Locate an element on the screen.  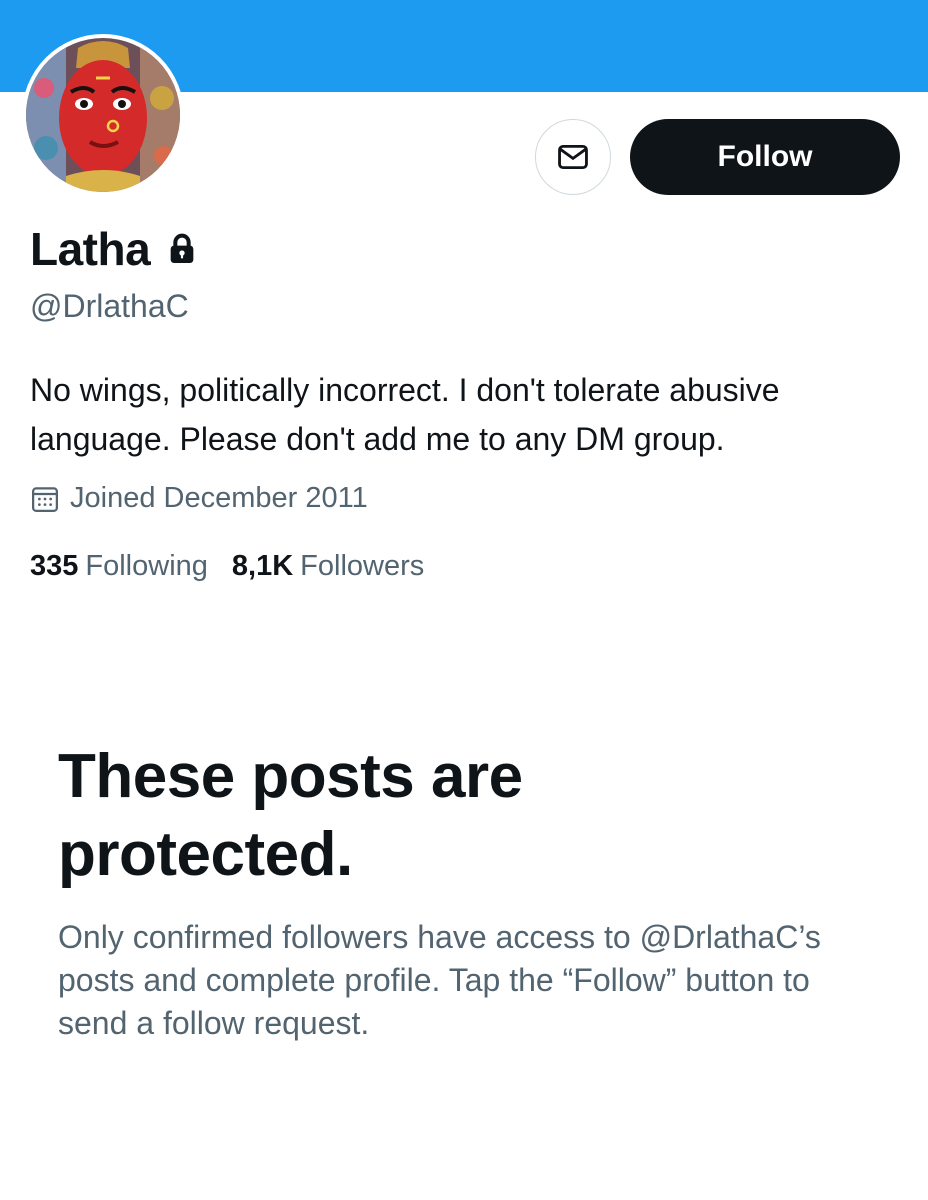
profile-name-row: Latha is located at coordinates (113, 249).